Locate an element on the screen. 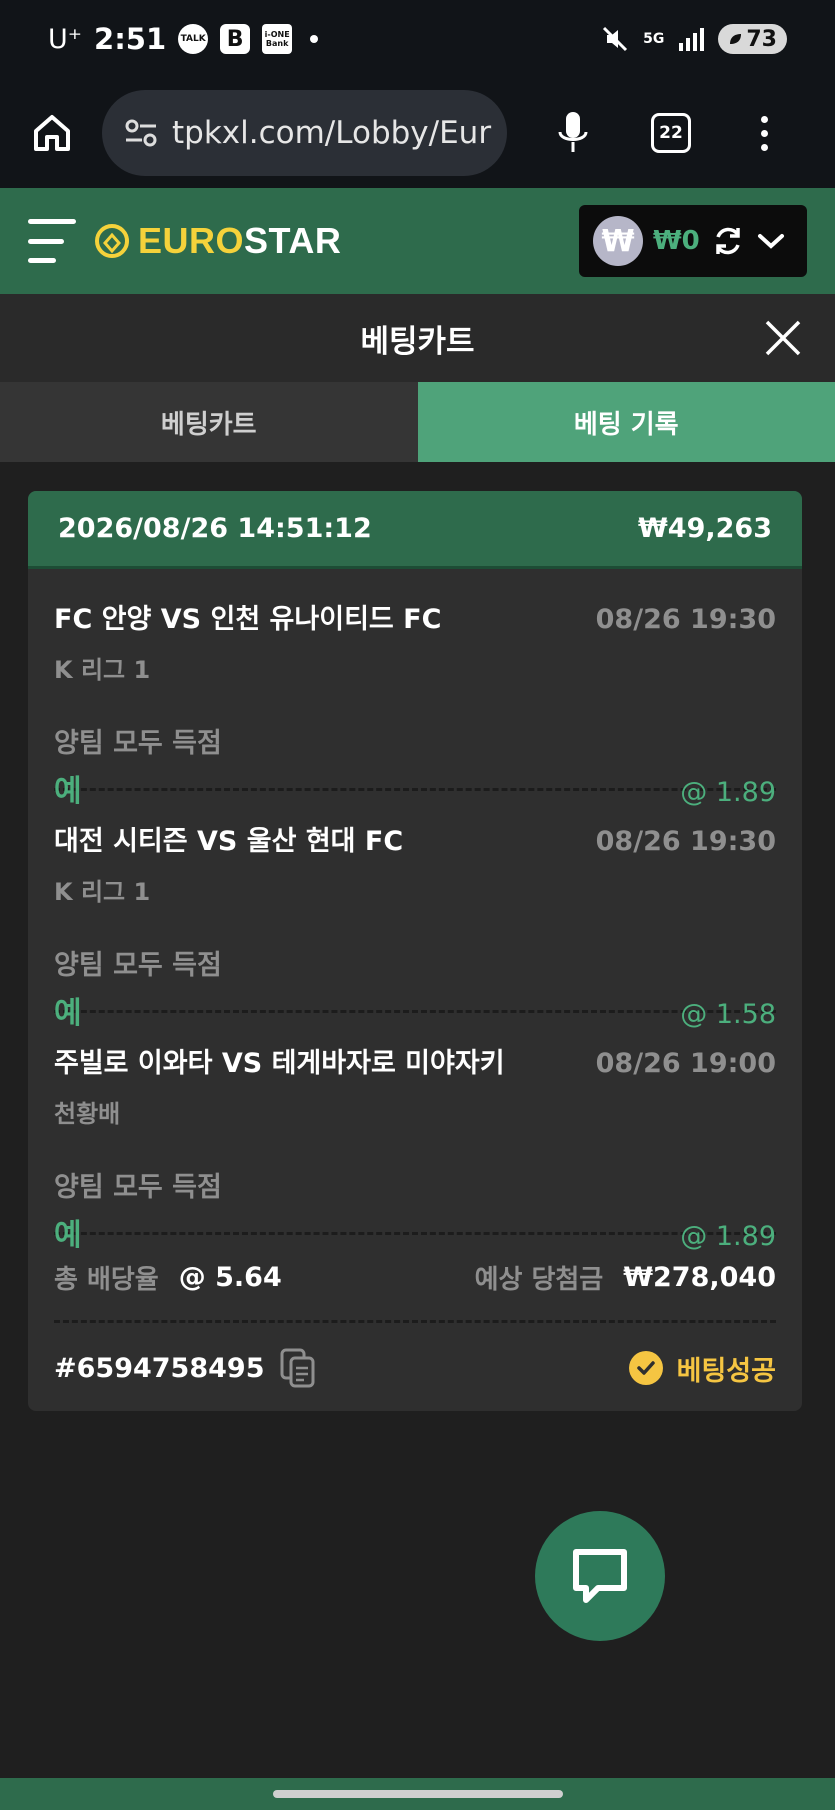 This screenshot has height=1810, width=835. match-teams: 주빌로 이와타 VS 테게바자로 미야자키 is located at coordinates (279, 1063).